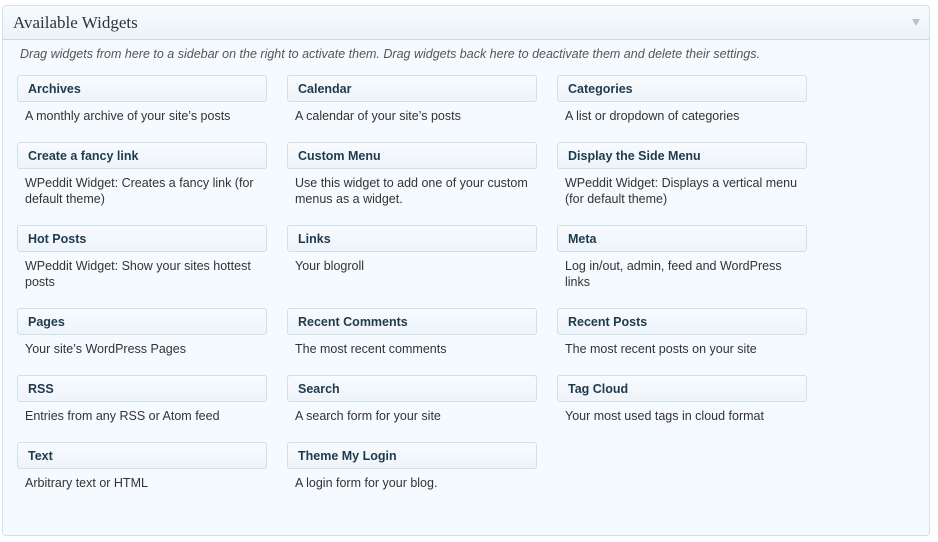  I want to click on widget-description: Your blogroll, so click(330, 266).